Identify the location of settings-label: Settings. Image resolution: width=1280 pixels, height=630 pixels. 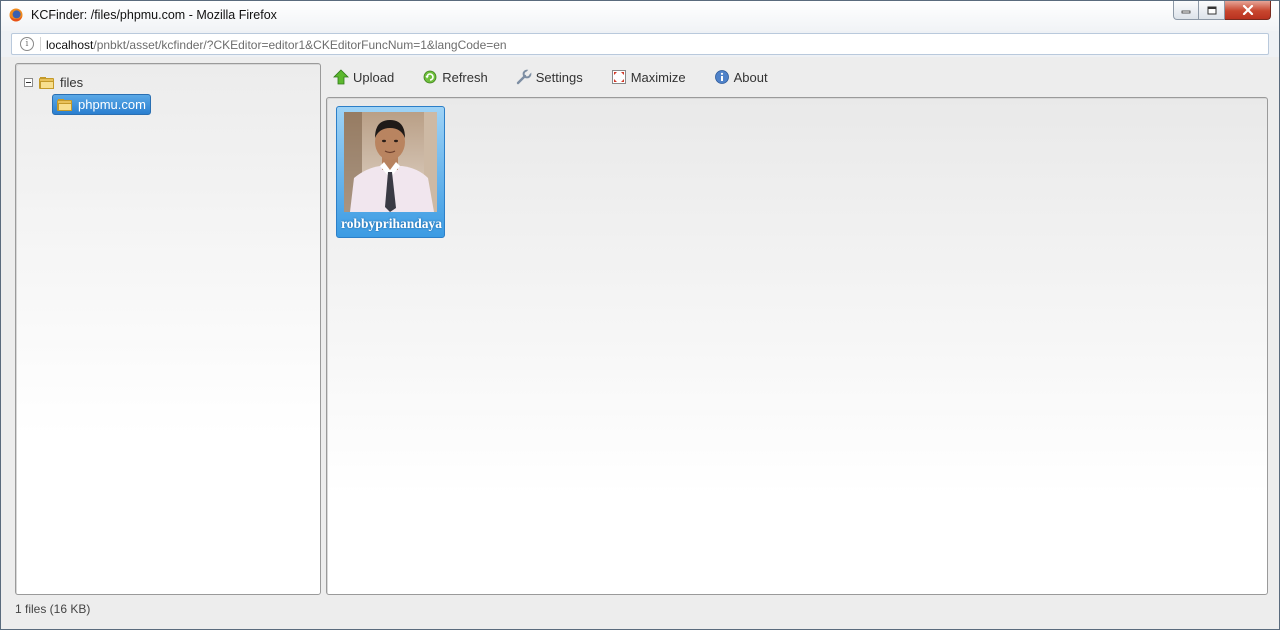
(559, 77).